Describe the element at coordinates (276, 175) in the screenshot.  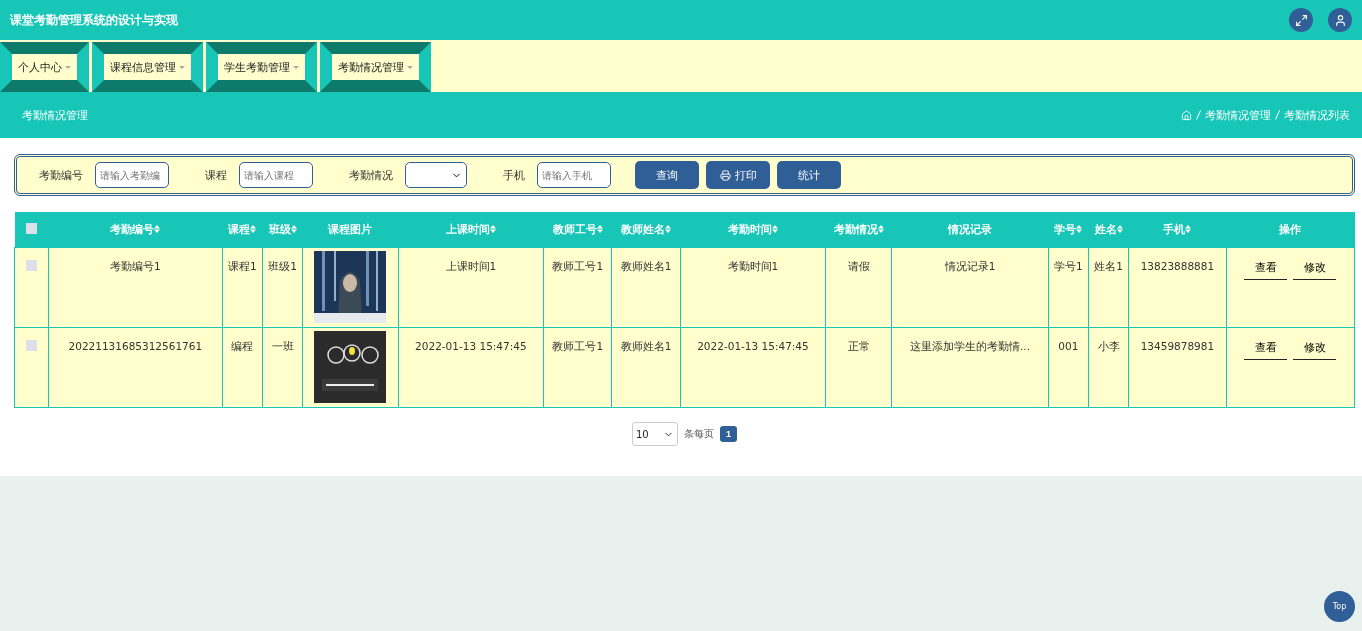
I see `search-field: 请输入课程` at that location.